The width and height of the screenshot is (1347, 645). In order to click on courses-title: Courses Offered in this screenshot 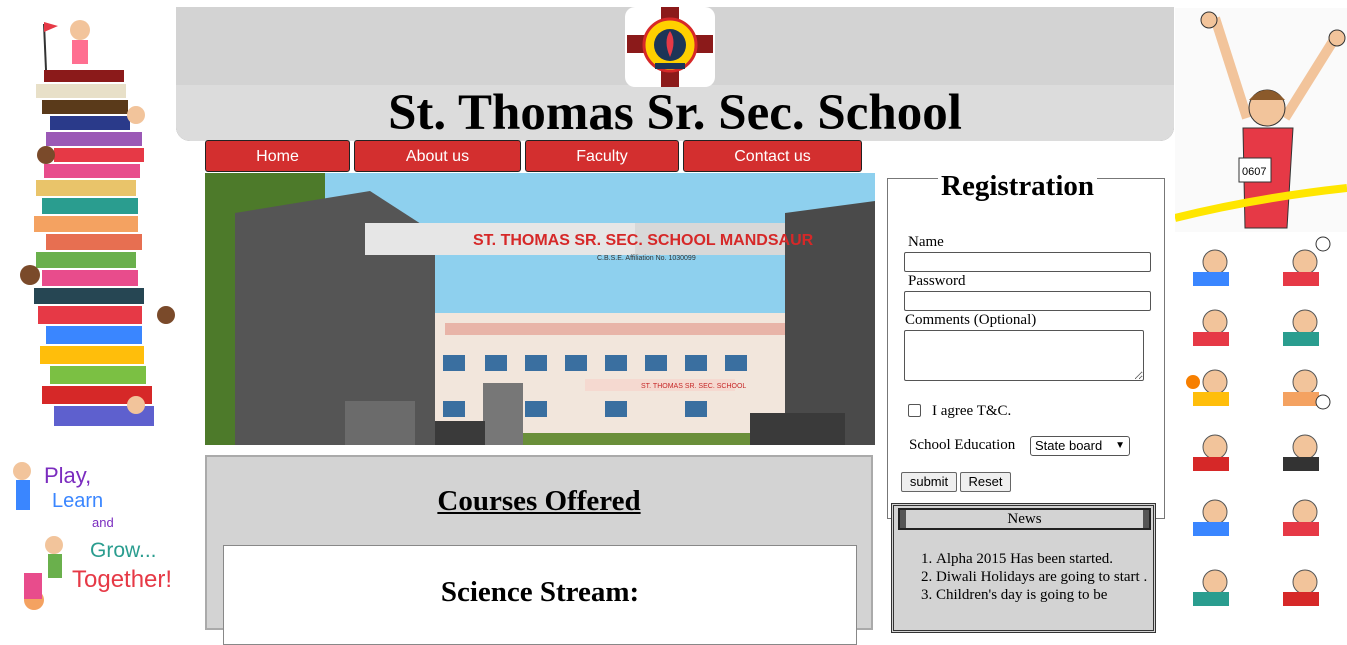, I will do `click(539, 501)`.